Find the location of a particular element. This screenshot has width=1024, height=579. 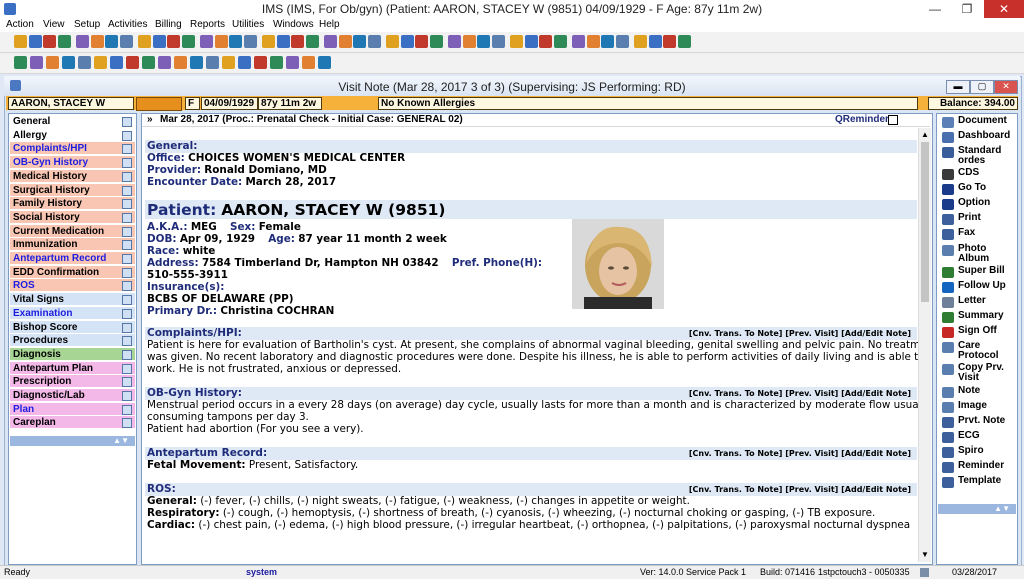

right-panel-item: Photo Album is located at coordinates (977, 254).